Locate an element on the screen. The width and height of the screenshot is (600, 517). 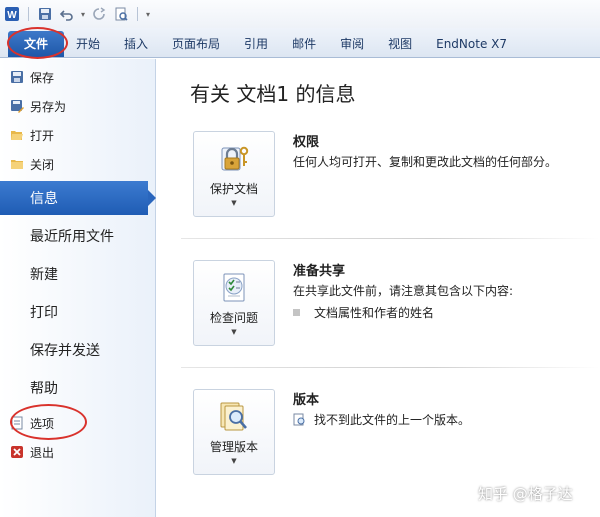
nav-tab-new: 新建 is located at coordinates (78, 274).